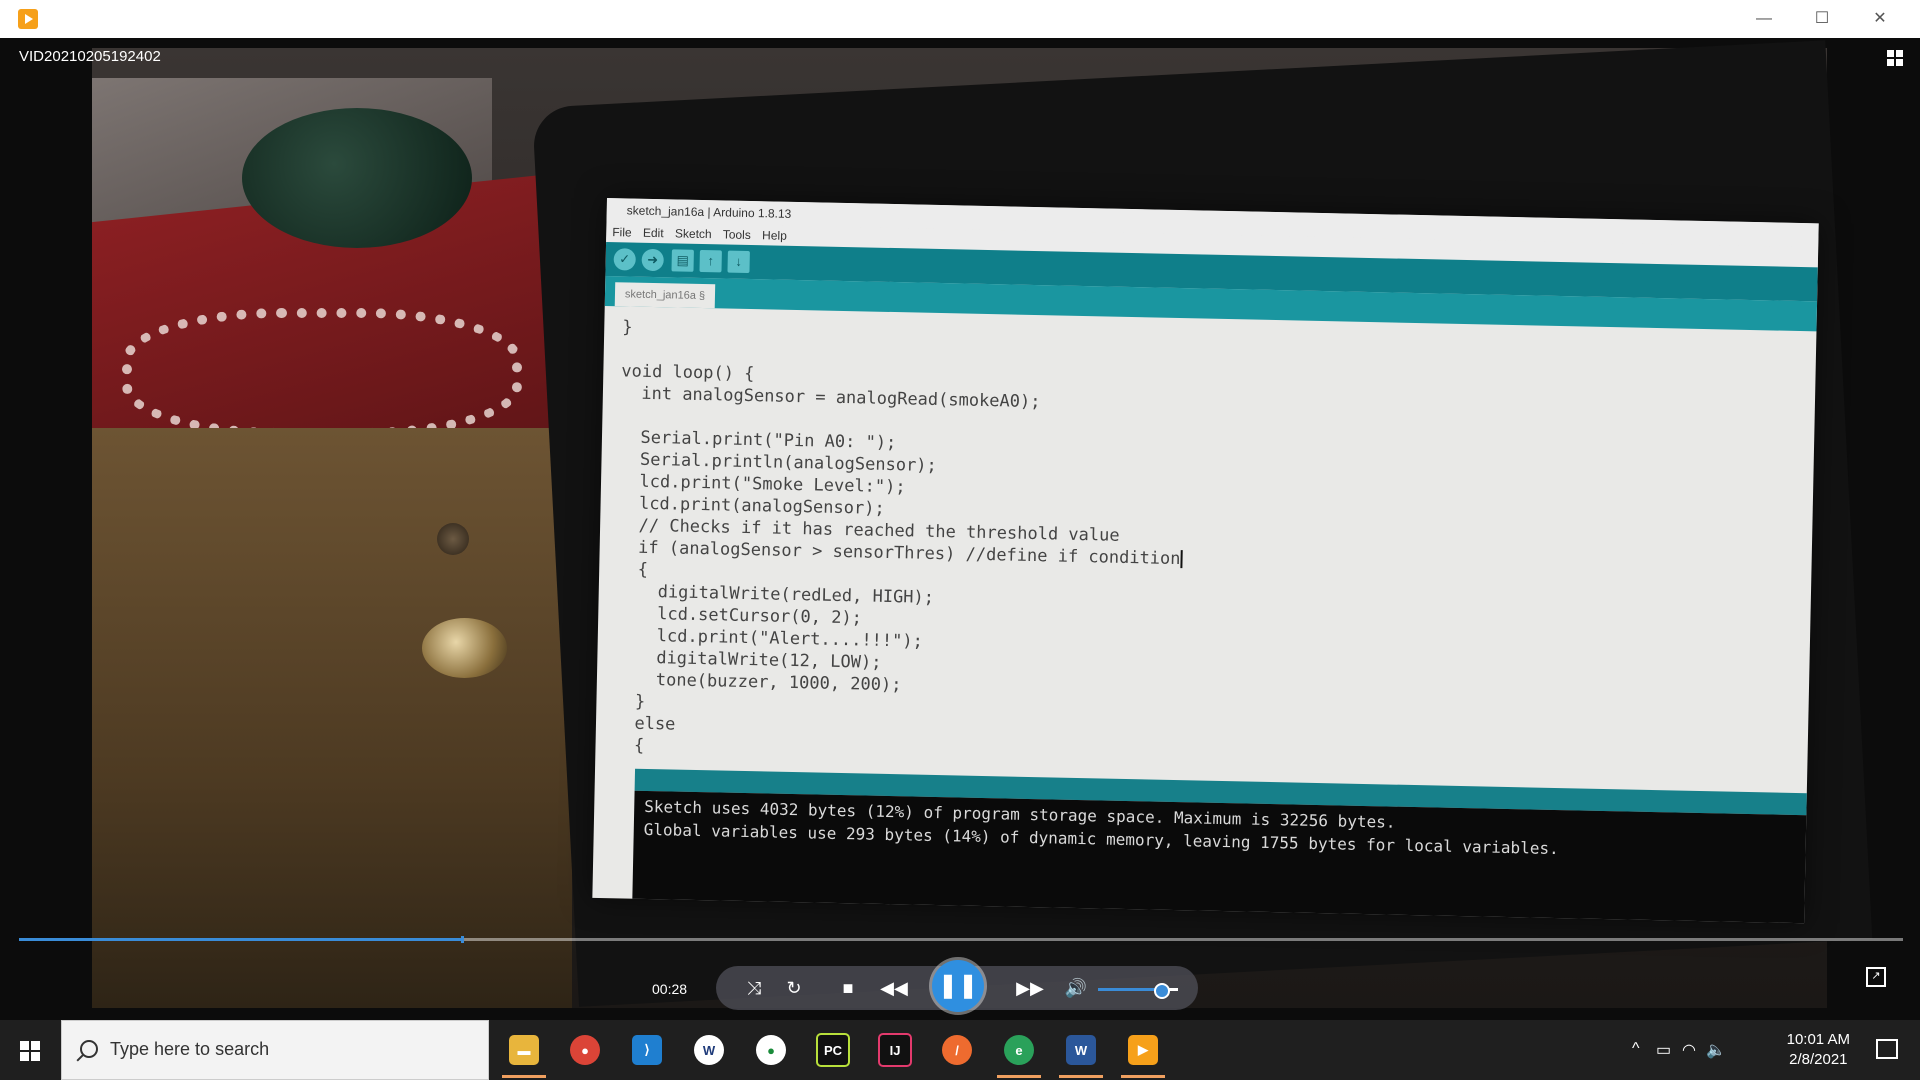 Image resolution: width=1920 pixels, height=1080 pixels. Describe the element at coordinates (1019, 1054) in the screenshot. I see `edge-icon: e` at that location.